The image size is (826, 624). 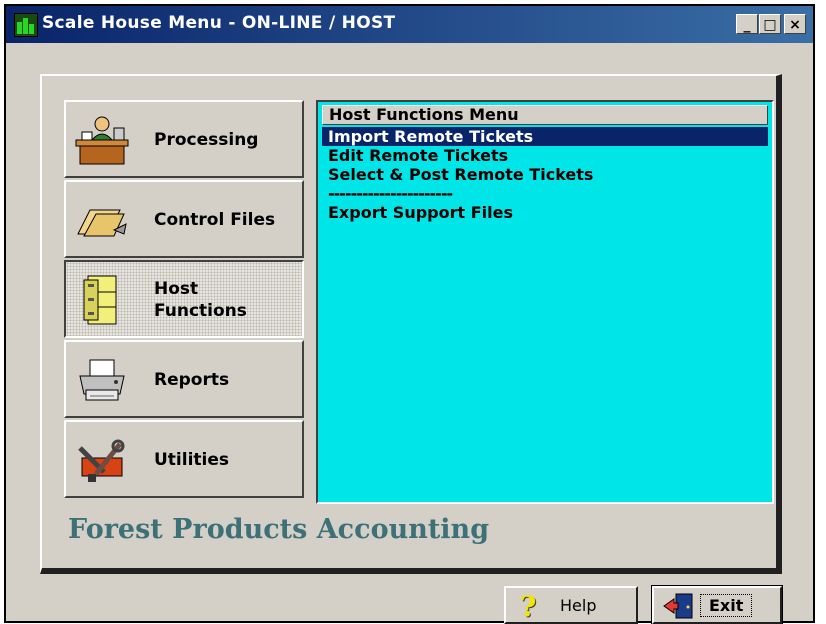 What do you see at coordinates (206, 140) in the screenshot?
I see `nav-processing-label: Processing` at bounding box center [206, 140].